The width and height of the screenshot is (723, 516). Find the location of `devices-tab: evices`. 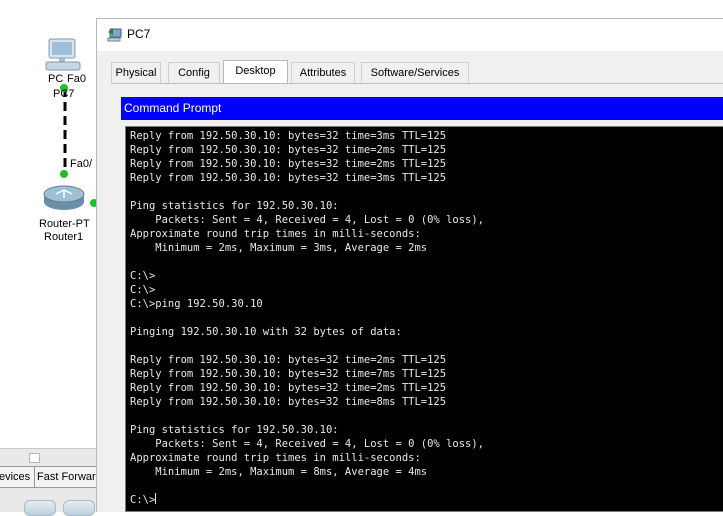

devices-tab: evices is located at coordinates (17, 477).